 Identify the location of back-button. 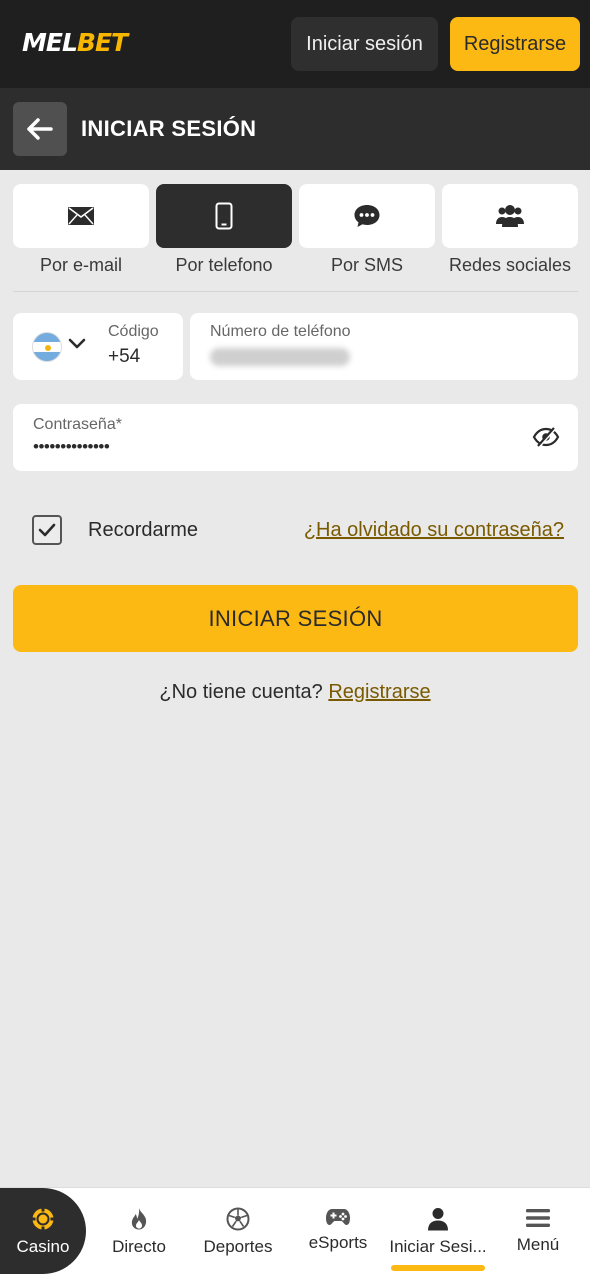
(40, 129).